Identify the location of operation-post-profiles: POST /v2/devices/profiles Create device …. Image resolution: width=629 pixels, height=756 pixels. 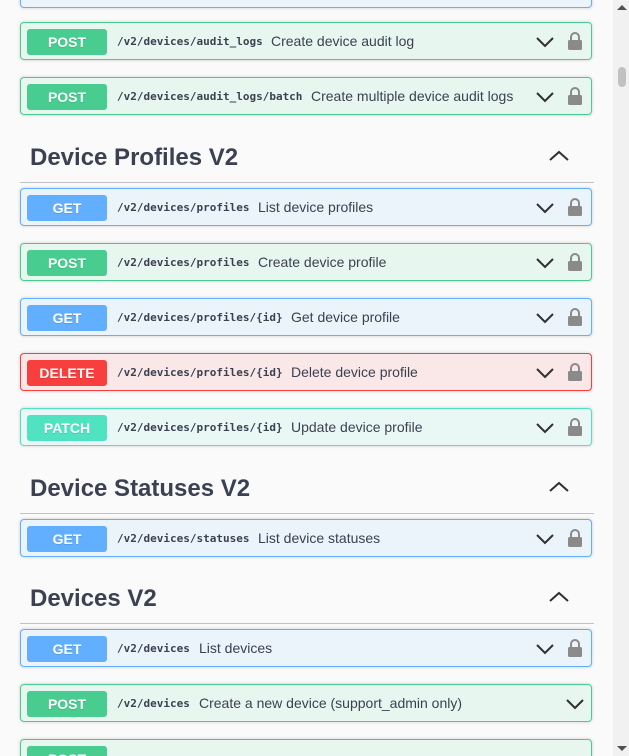
(306, 262).